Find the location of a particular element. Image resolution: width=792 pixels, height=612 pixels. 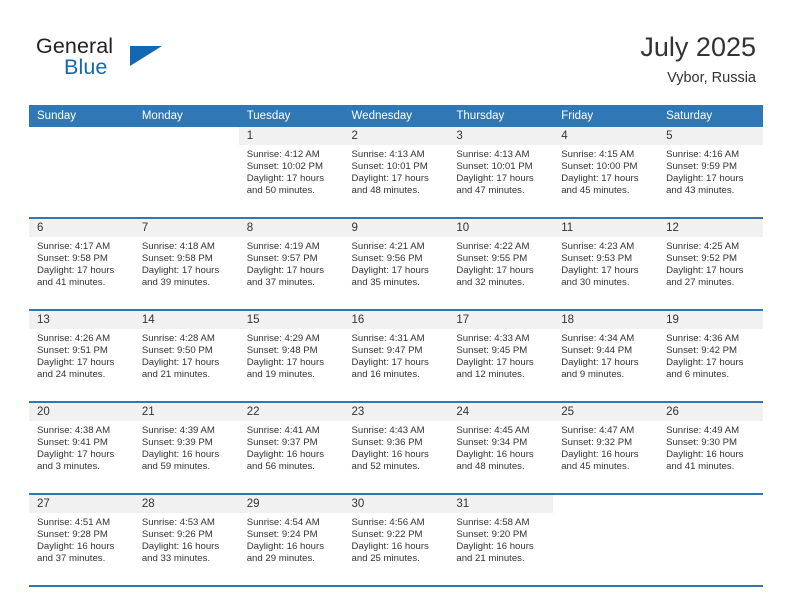

day-number: 21 is located at coordinates (186, 412).